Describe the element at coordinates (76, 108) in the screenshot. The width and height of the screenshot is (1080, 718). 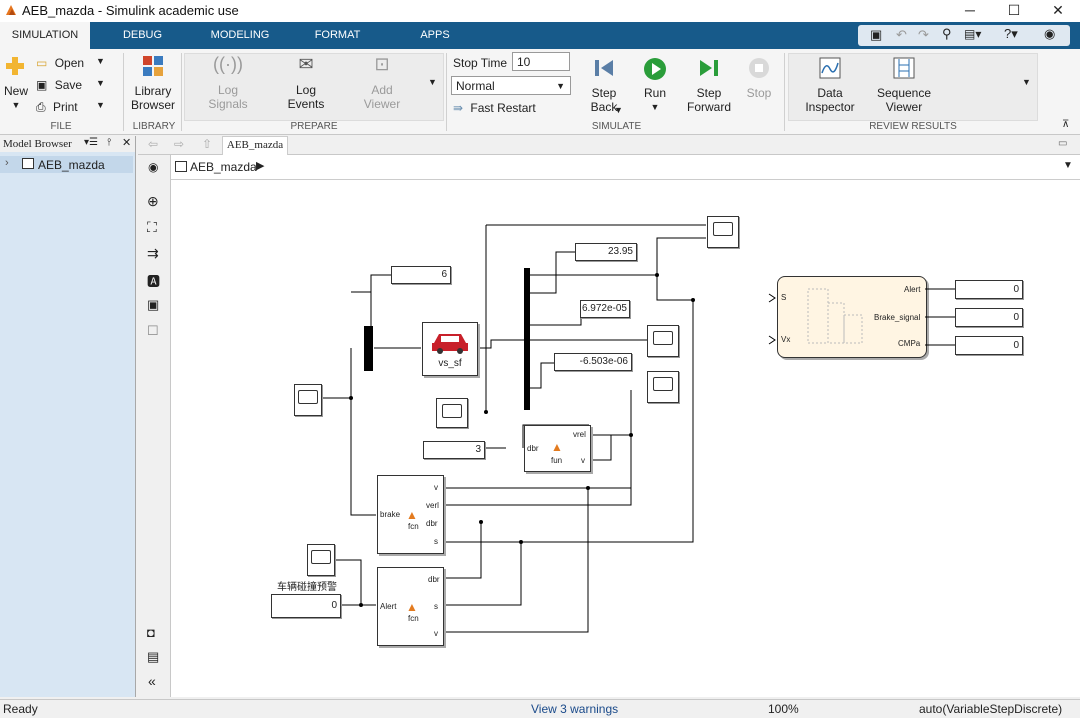
I see `print-button: ⎙ Print ▼` at that location.